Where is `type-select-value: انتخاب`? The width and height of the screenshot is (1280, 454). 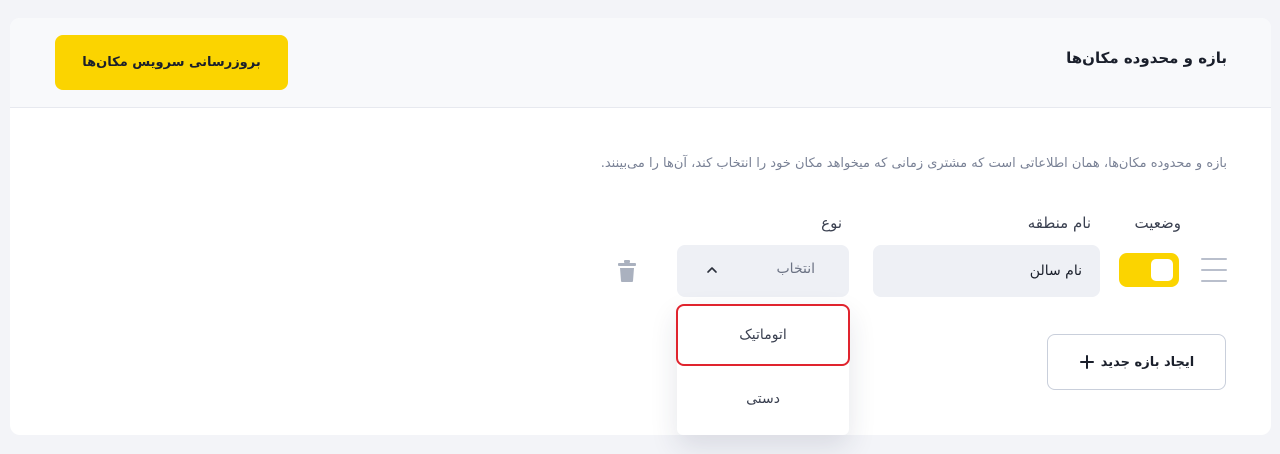
type-select-value: انتخاب is located at coordinates (796, 269).